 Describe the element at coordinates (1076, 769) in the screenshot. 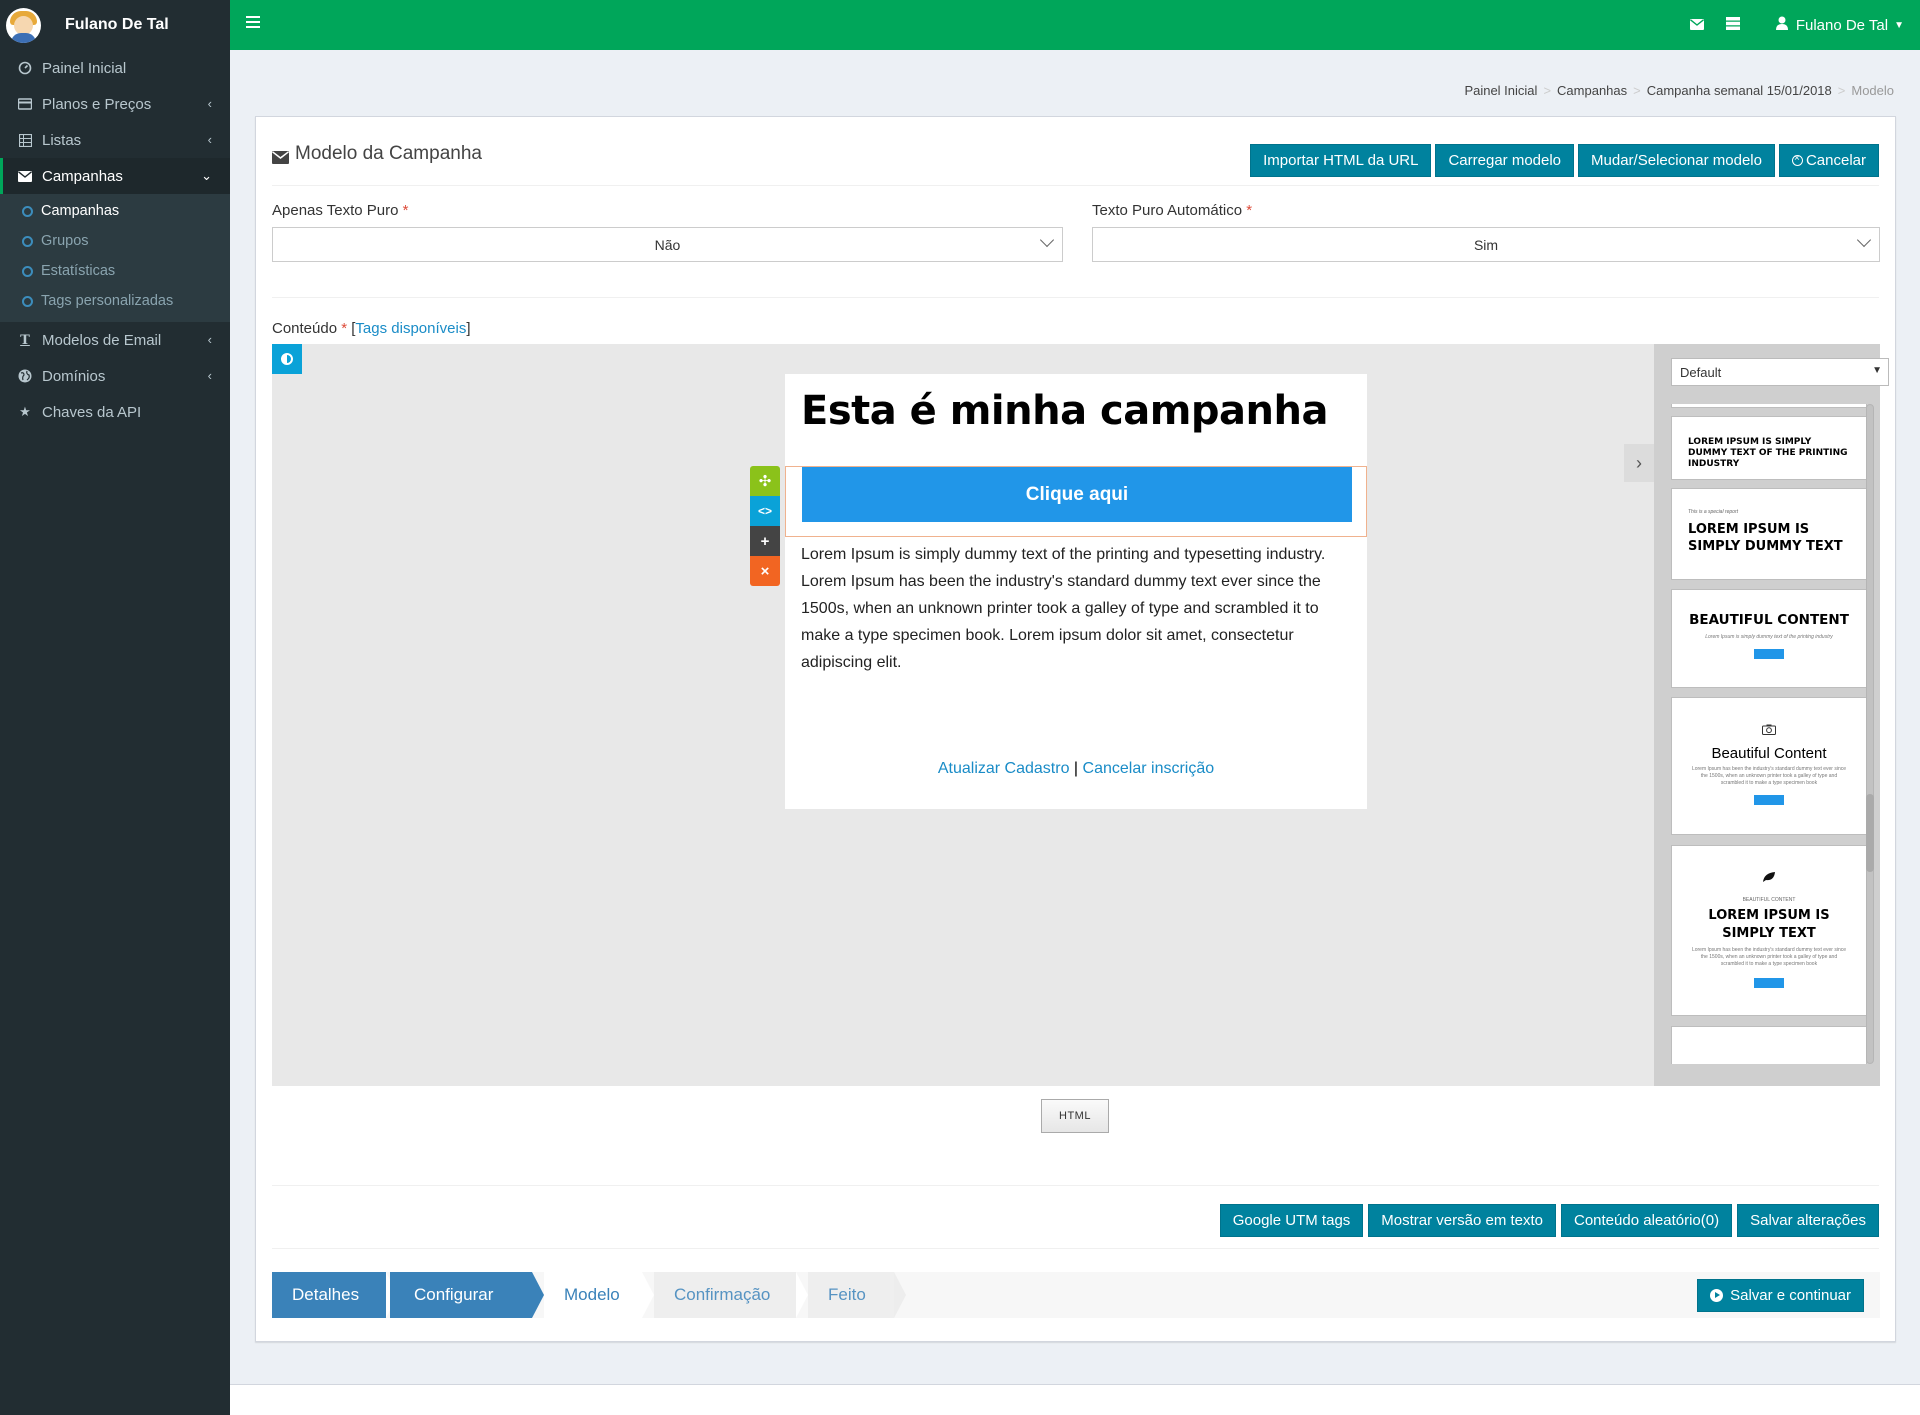

I see `email-footer-links: Atualizar Cadastro | Cancelar inscrição` at that location.